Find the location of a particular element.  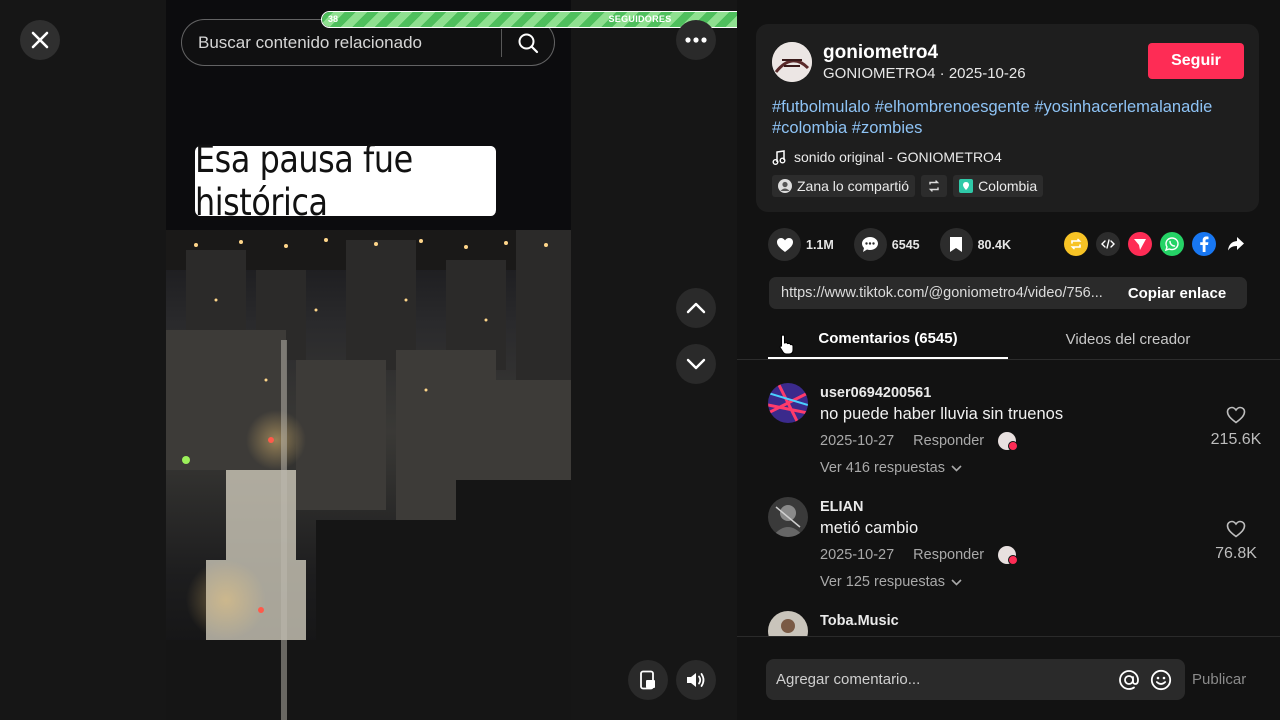

video-caption: Esa pausa fue histórica is located at coordinates (345, 181).